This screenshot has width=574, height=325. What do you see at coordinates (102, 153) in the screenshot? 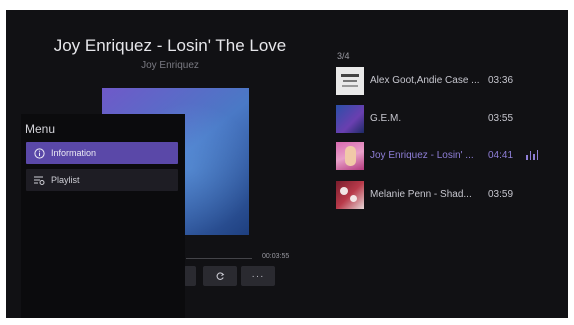
I see `menu-item-information: Information` at bounding box center [102, 153].